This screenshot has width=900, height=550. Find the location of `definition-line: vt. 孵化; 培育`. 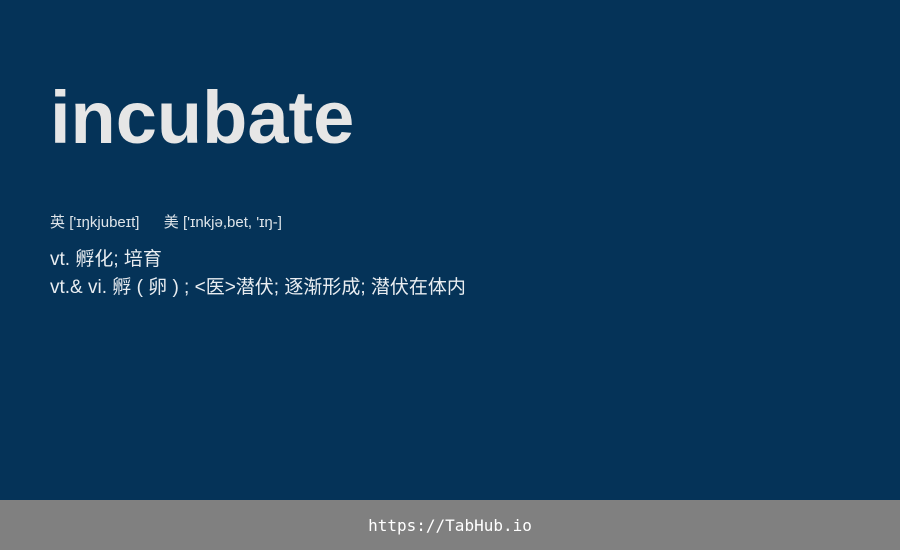

definition-line: vt. 孵化; 培育 is located at coordinates (106, 259).